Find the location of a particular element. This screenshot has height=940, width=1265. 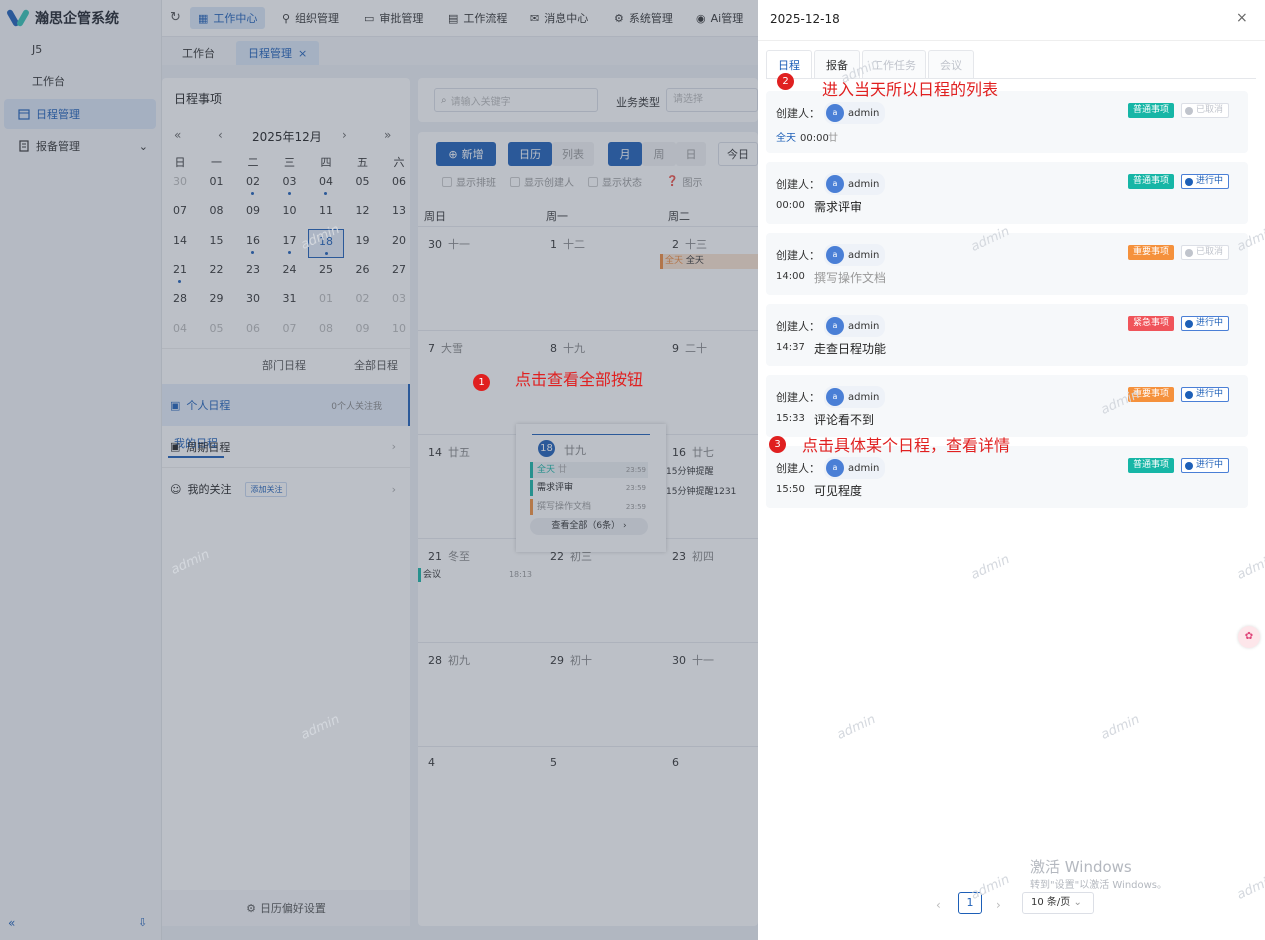

schedule-card: 创建人： a admin 普通事项 已取消全天 00:00 廿 is located at coordinates (1007, 122).